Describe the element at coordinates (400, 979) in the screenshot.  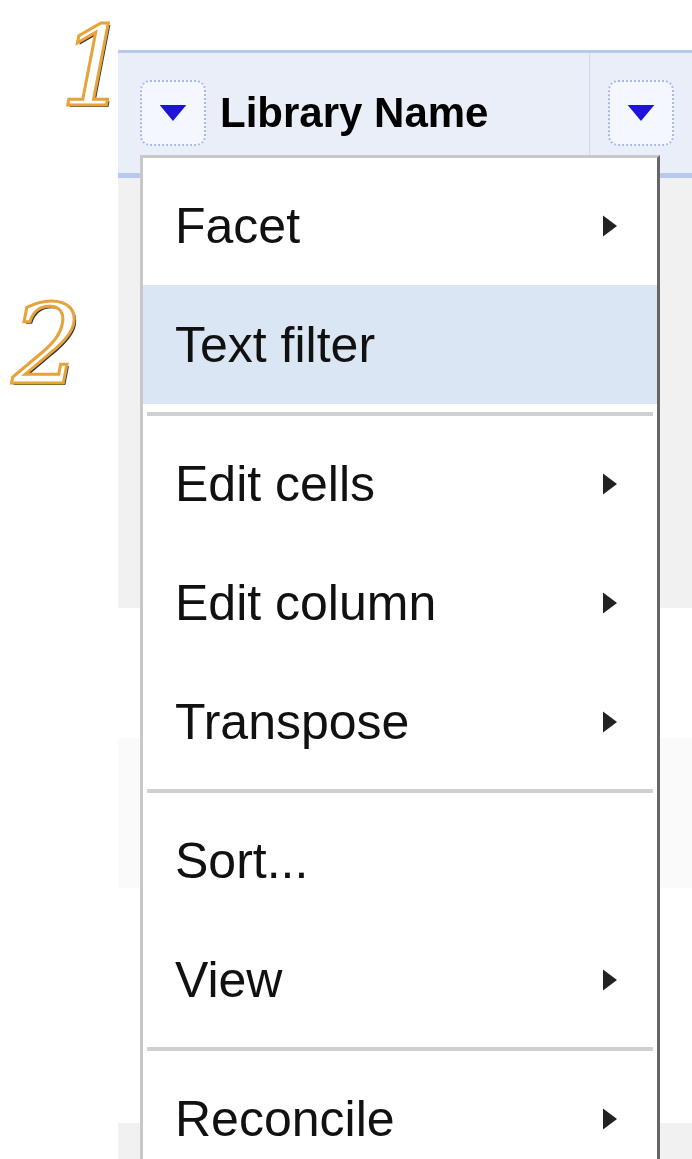
I see `menu-item: View` at that location.